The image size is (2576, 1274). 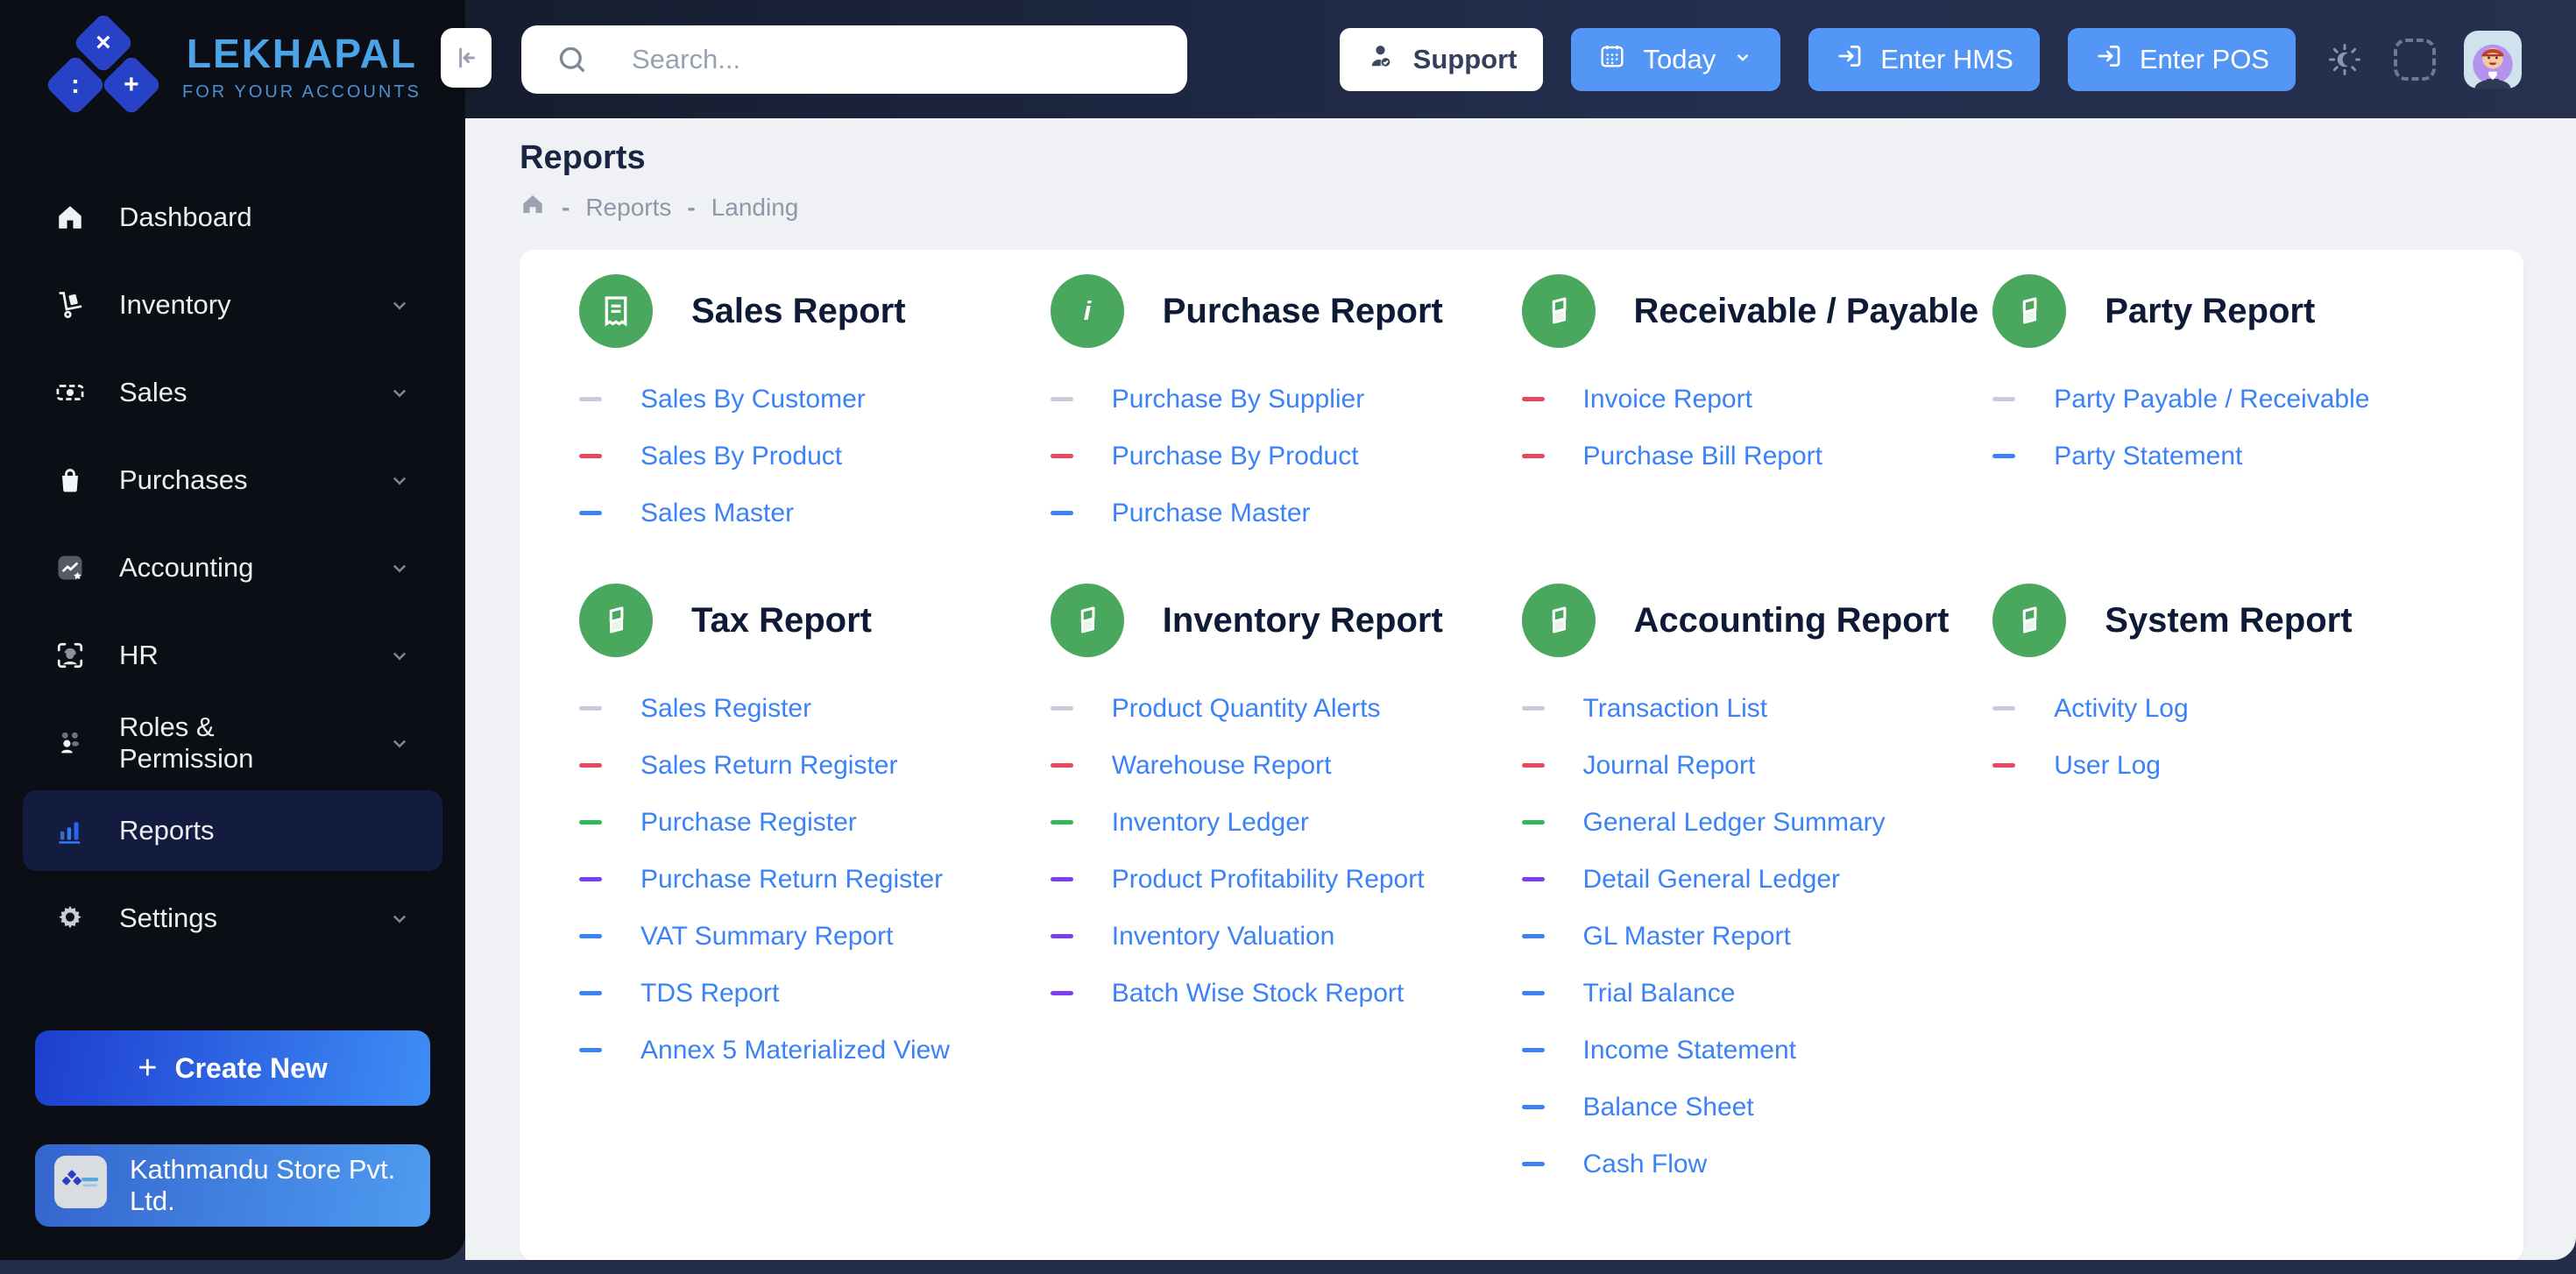 What do you see at coordinates (399, 305) in the screenshot?
I see `chevron-down-icon` at bounding box center [399, 305].